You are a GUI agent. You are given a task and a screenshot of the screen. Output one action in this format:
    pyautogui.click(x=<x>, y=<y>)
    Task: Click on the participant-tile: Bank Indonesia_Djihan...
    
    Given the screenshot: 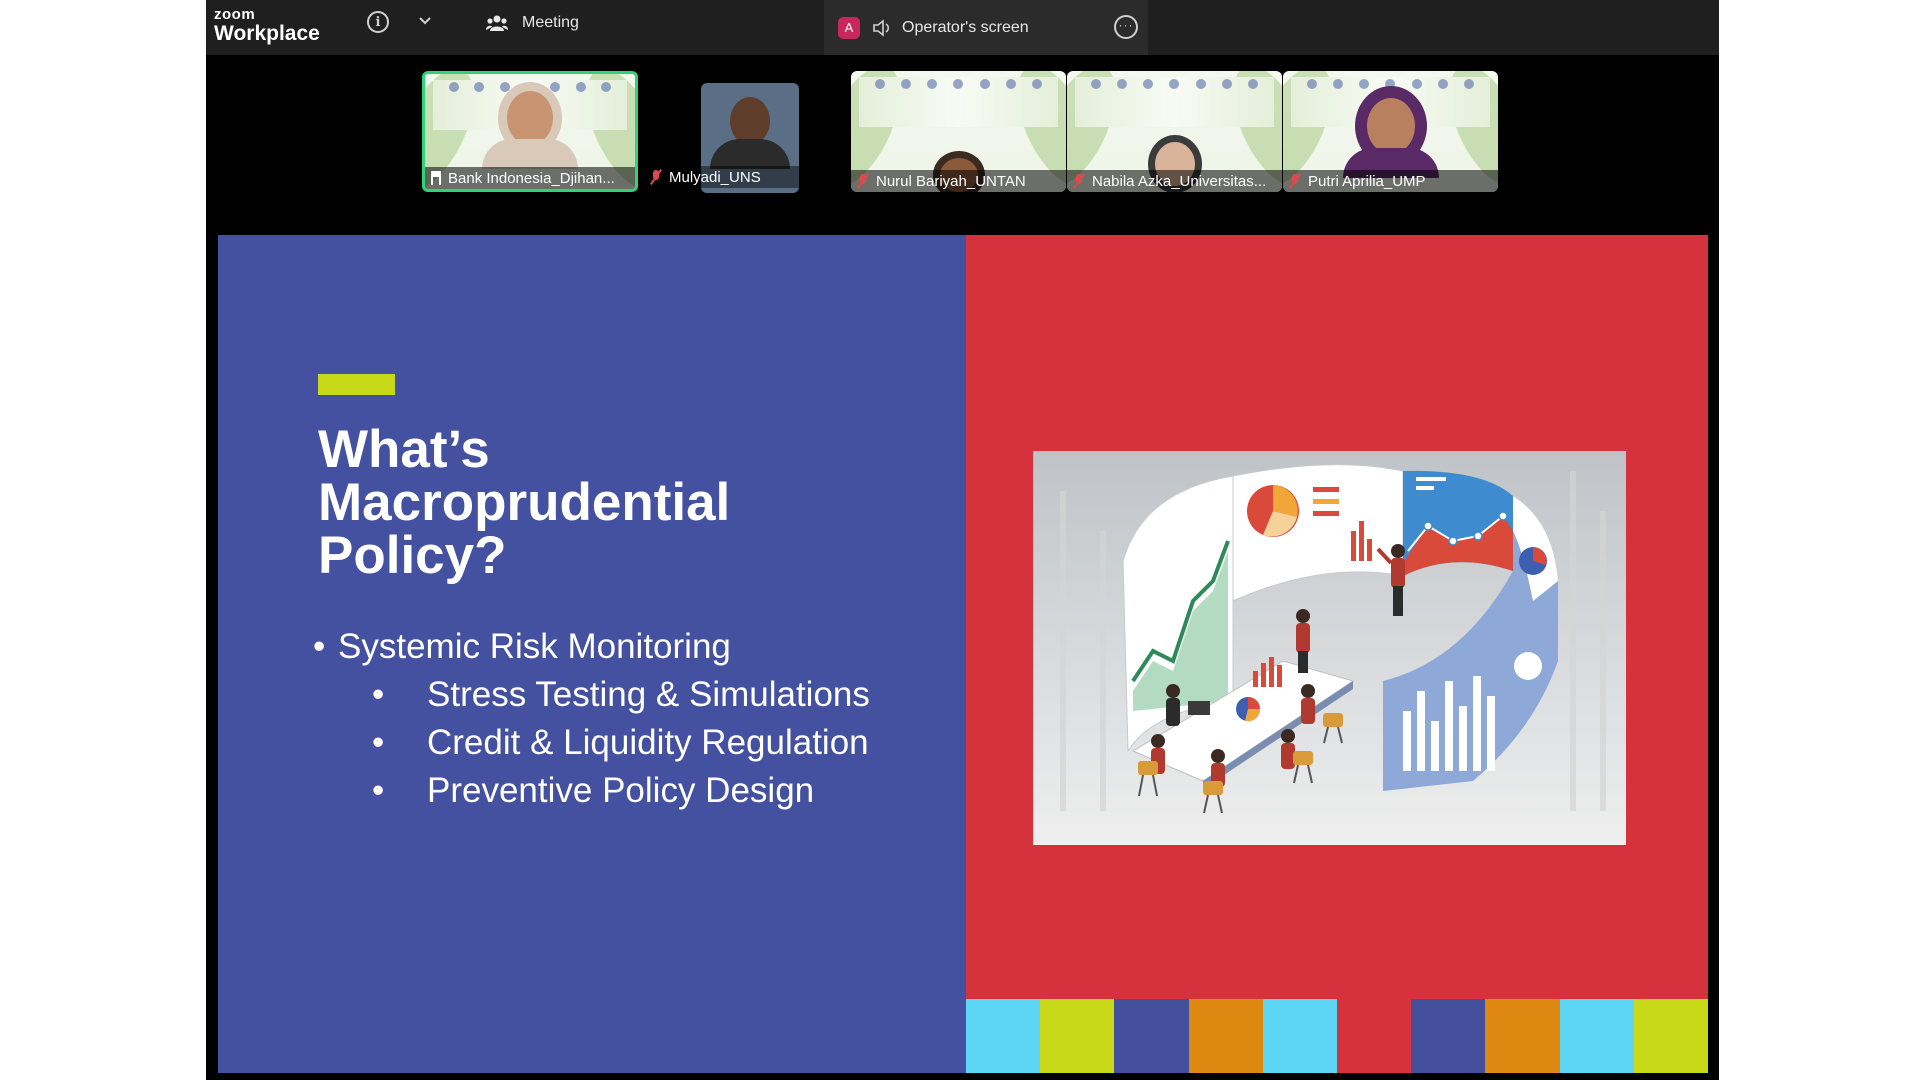 What is the action you would take?
    pyautogui.click(x=530, y=131)
    